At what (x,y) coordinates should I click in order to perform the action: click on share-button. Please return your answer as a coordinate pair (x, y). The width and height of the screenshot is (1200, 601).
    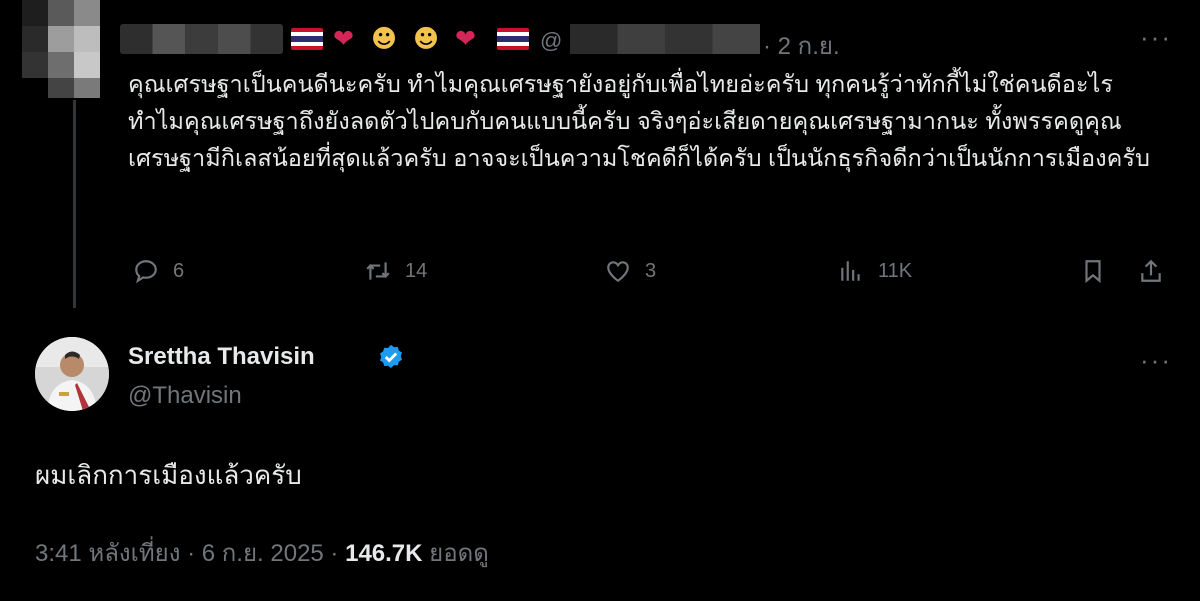
    Looking at the image, I should click on (1151, 271).